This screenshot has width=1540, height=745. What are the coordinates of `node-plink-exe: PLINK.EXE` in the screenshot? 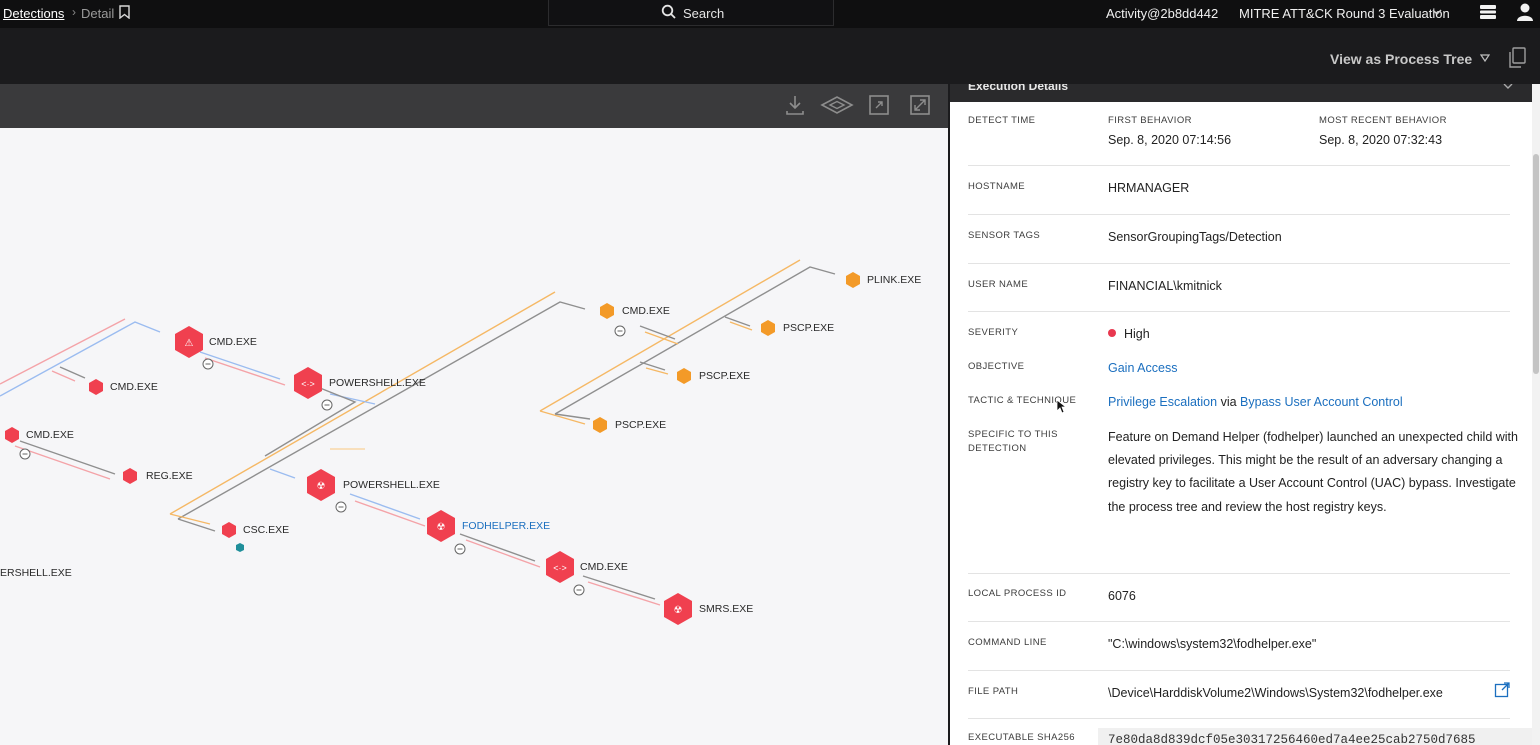 It's located at (883, 280).